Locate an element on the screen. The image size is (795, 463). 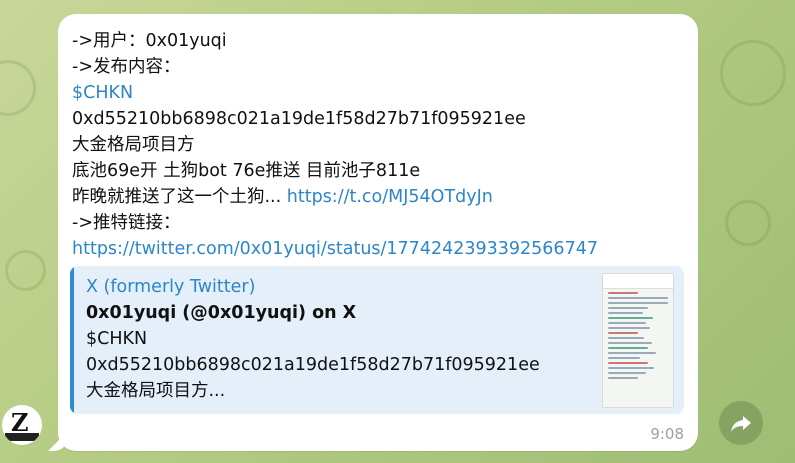
message-line: ->用户：0x01yuqi is located at coordinates (149, 41).